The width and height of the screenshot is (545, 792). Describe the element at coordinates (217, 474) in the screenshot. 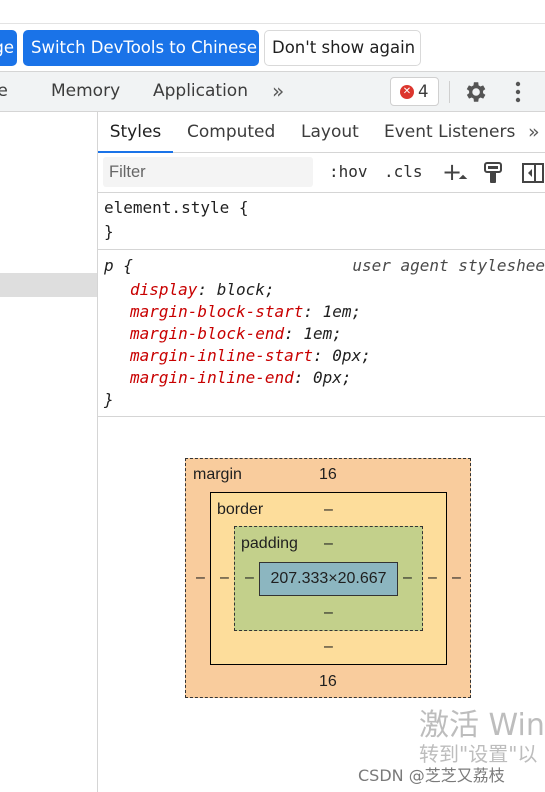

I see `margin-label: margin` at that location.